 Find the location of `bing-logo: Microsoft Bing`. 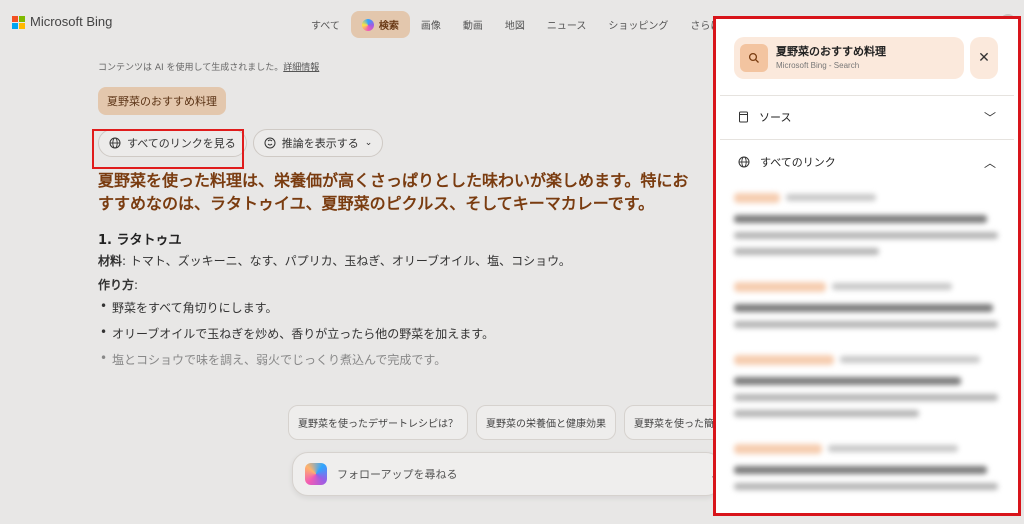

bing-logo: Microsoft Bing is located at coordinates (62, 21).